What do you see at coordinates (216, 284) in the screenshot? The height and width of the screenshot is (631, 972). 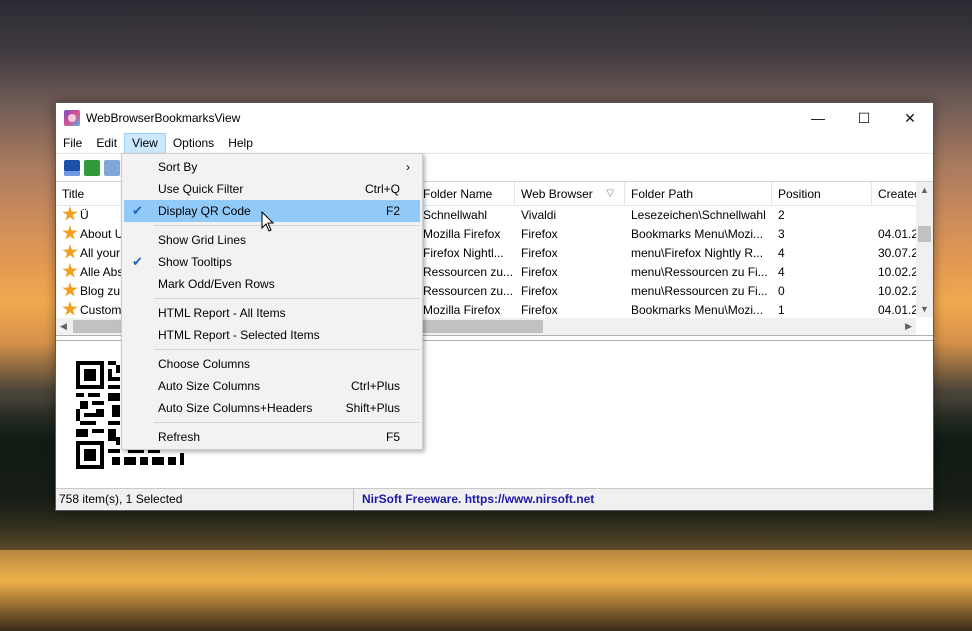 I see `odd-even-label: Mark Odd/Even Rows` at bounding box center [216, 284].